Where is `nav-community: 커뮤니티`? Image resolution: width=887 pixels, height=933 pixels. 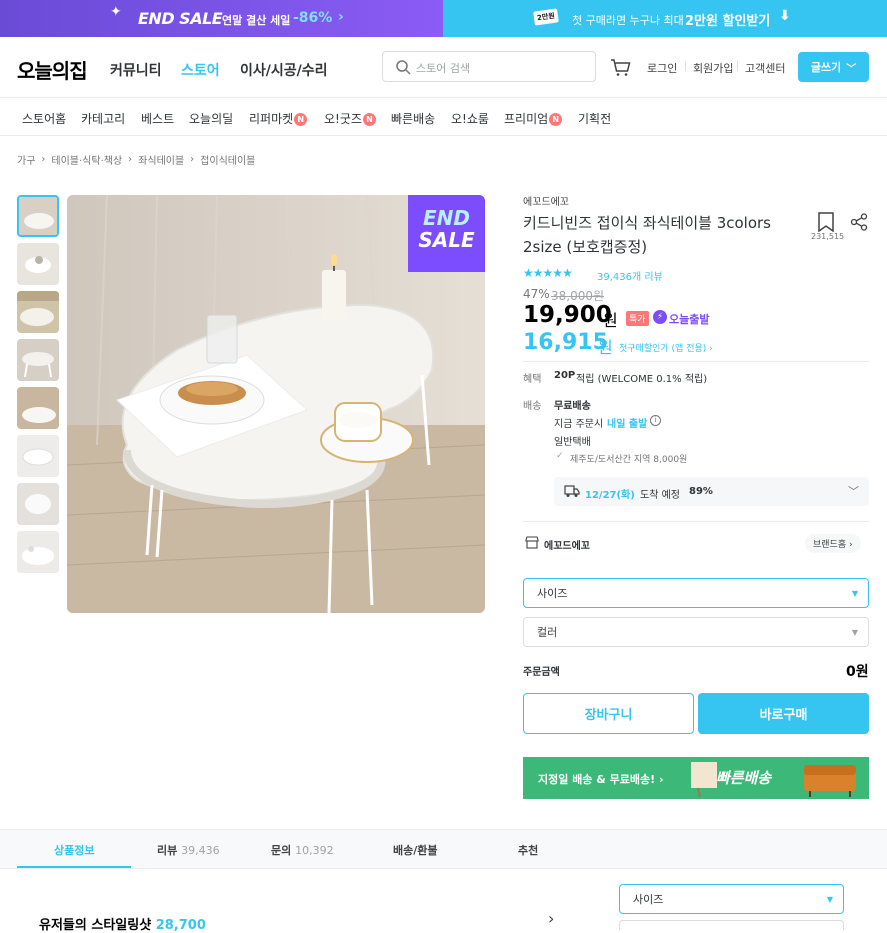
nav-community: 커뮤니티 is located at coordinates (136, 70).